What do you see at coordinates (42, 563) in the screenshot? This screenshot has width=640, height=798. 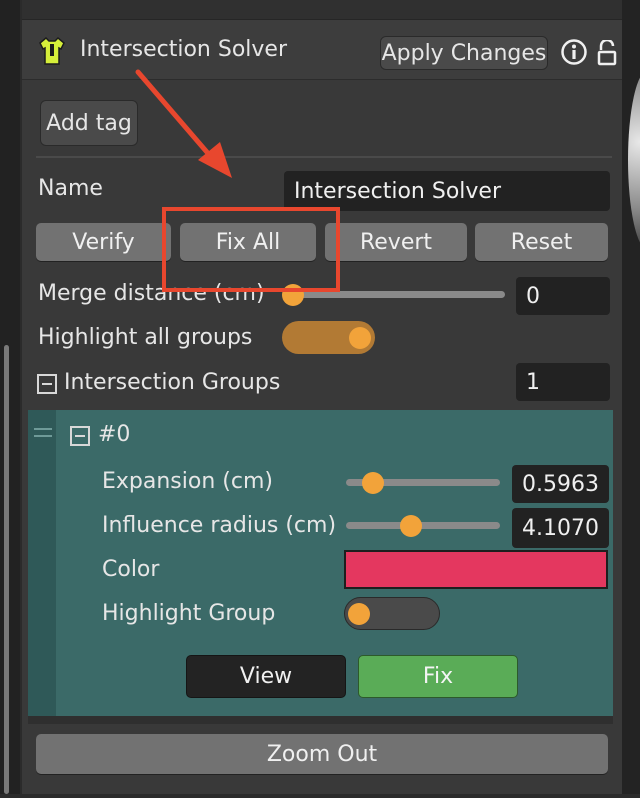 I see `group-drag-strip` at bounding box center [42, 563].